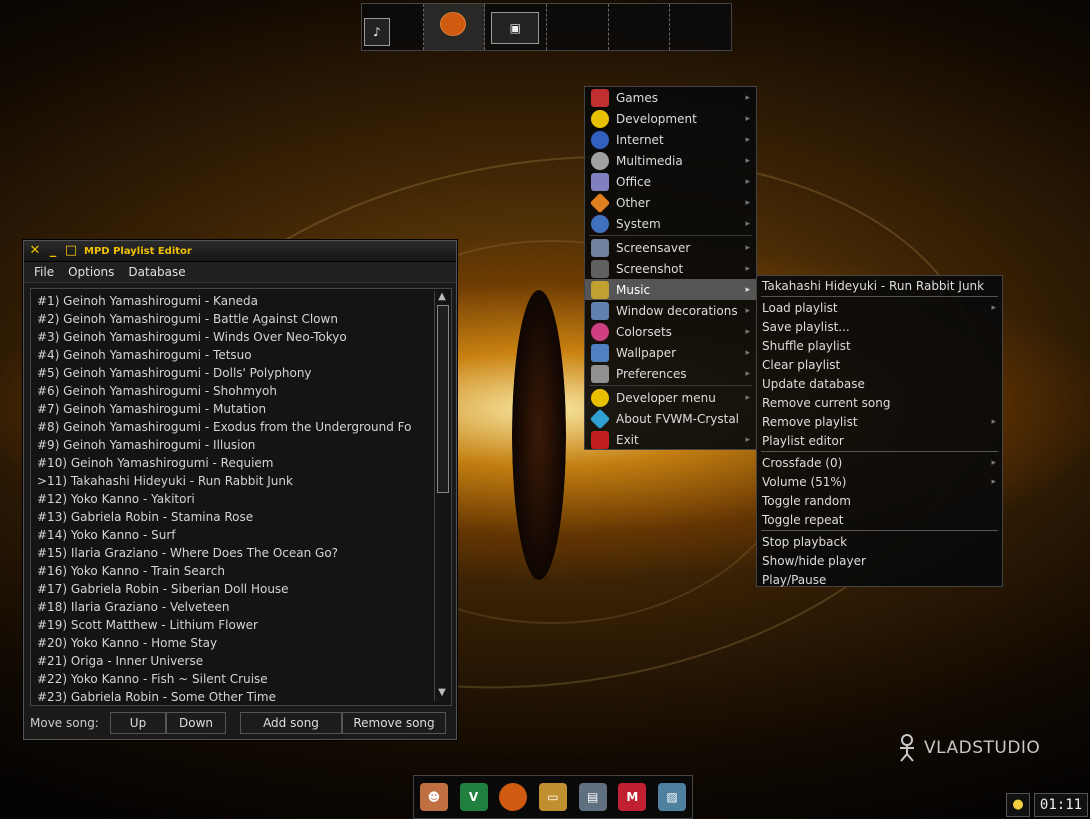  What do you see at coordinates (433, 797) in the screenshot?
I see `gimp-launcher-icon: ☻` at bounding box center [433, 797].